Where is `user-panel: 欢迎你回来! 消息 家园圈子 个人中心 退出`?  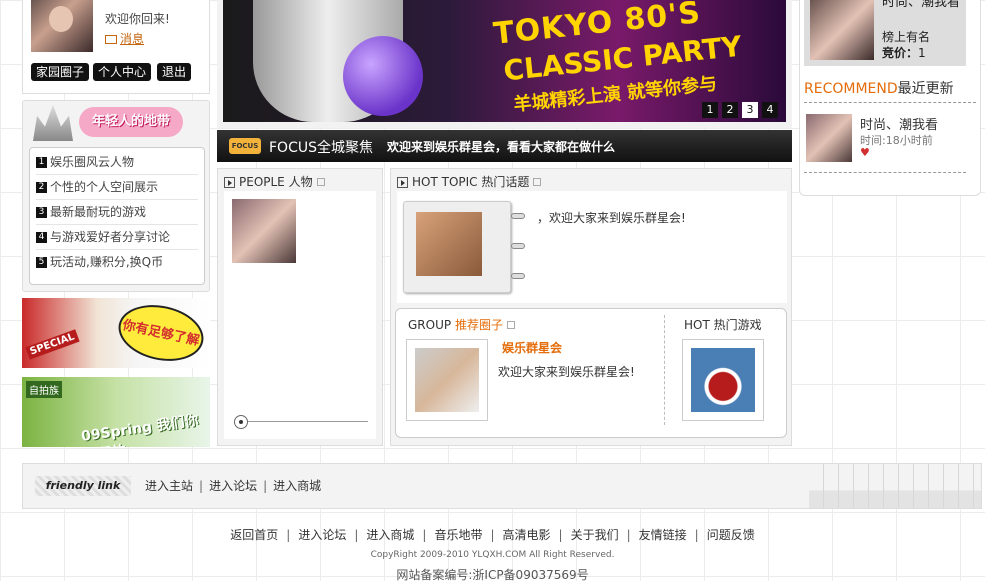 user-panel: 欢迎你回来! 消息 家园圈子 个人中心 退出 is located at coordinates (116, 47).